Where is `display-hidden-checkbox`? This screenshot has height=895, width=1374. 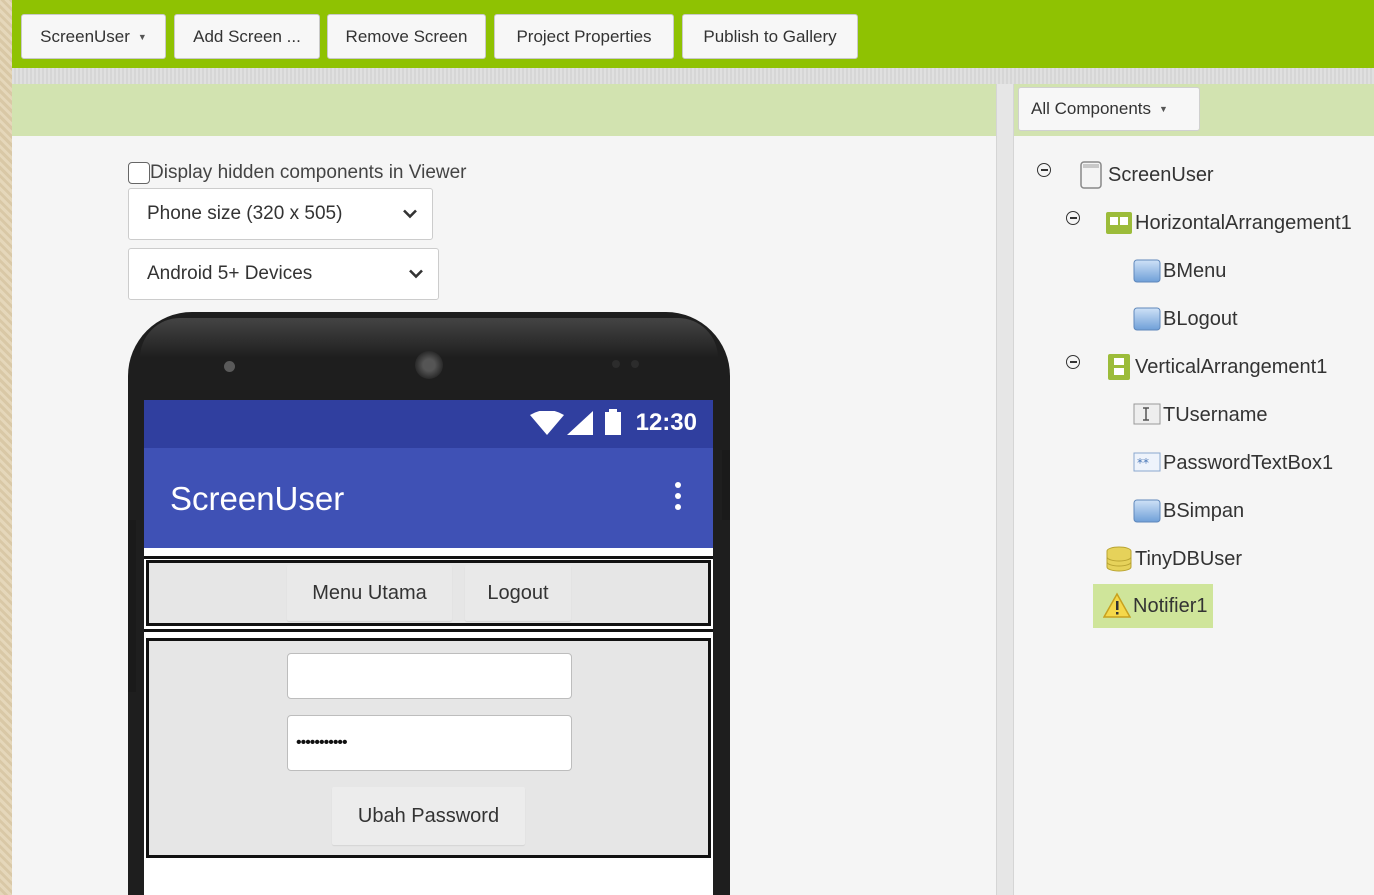 display-hidden-checkbox is located at coordinates (139, 173).